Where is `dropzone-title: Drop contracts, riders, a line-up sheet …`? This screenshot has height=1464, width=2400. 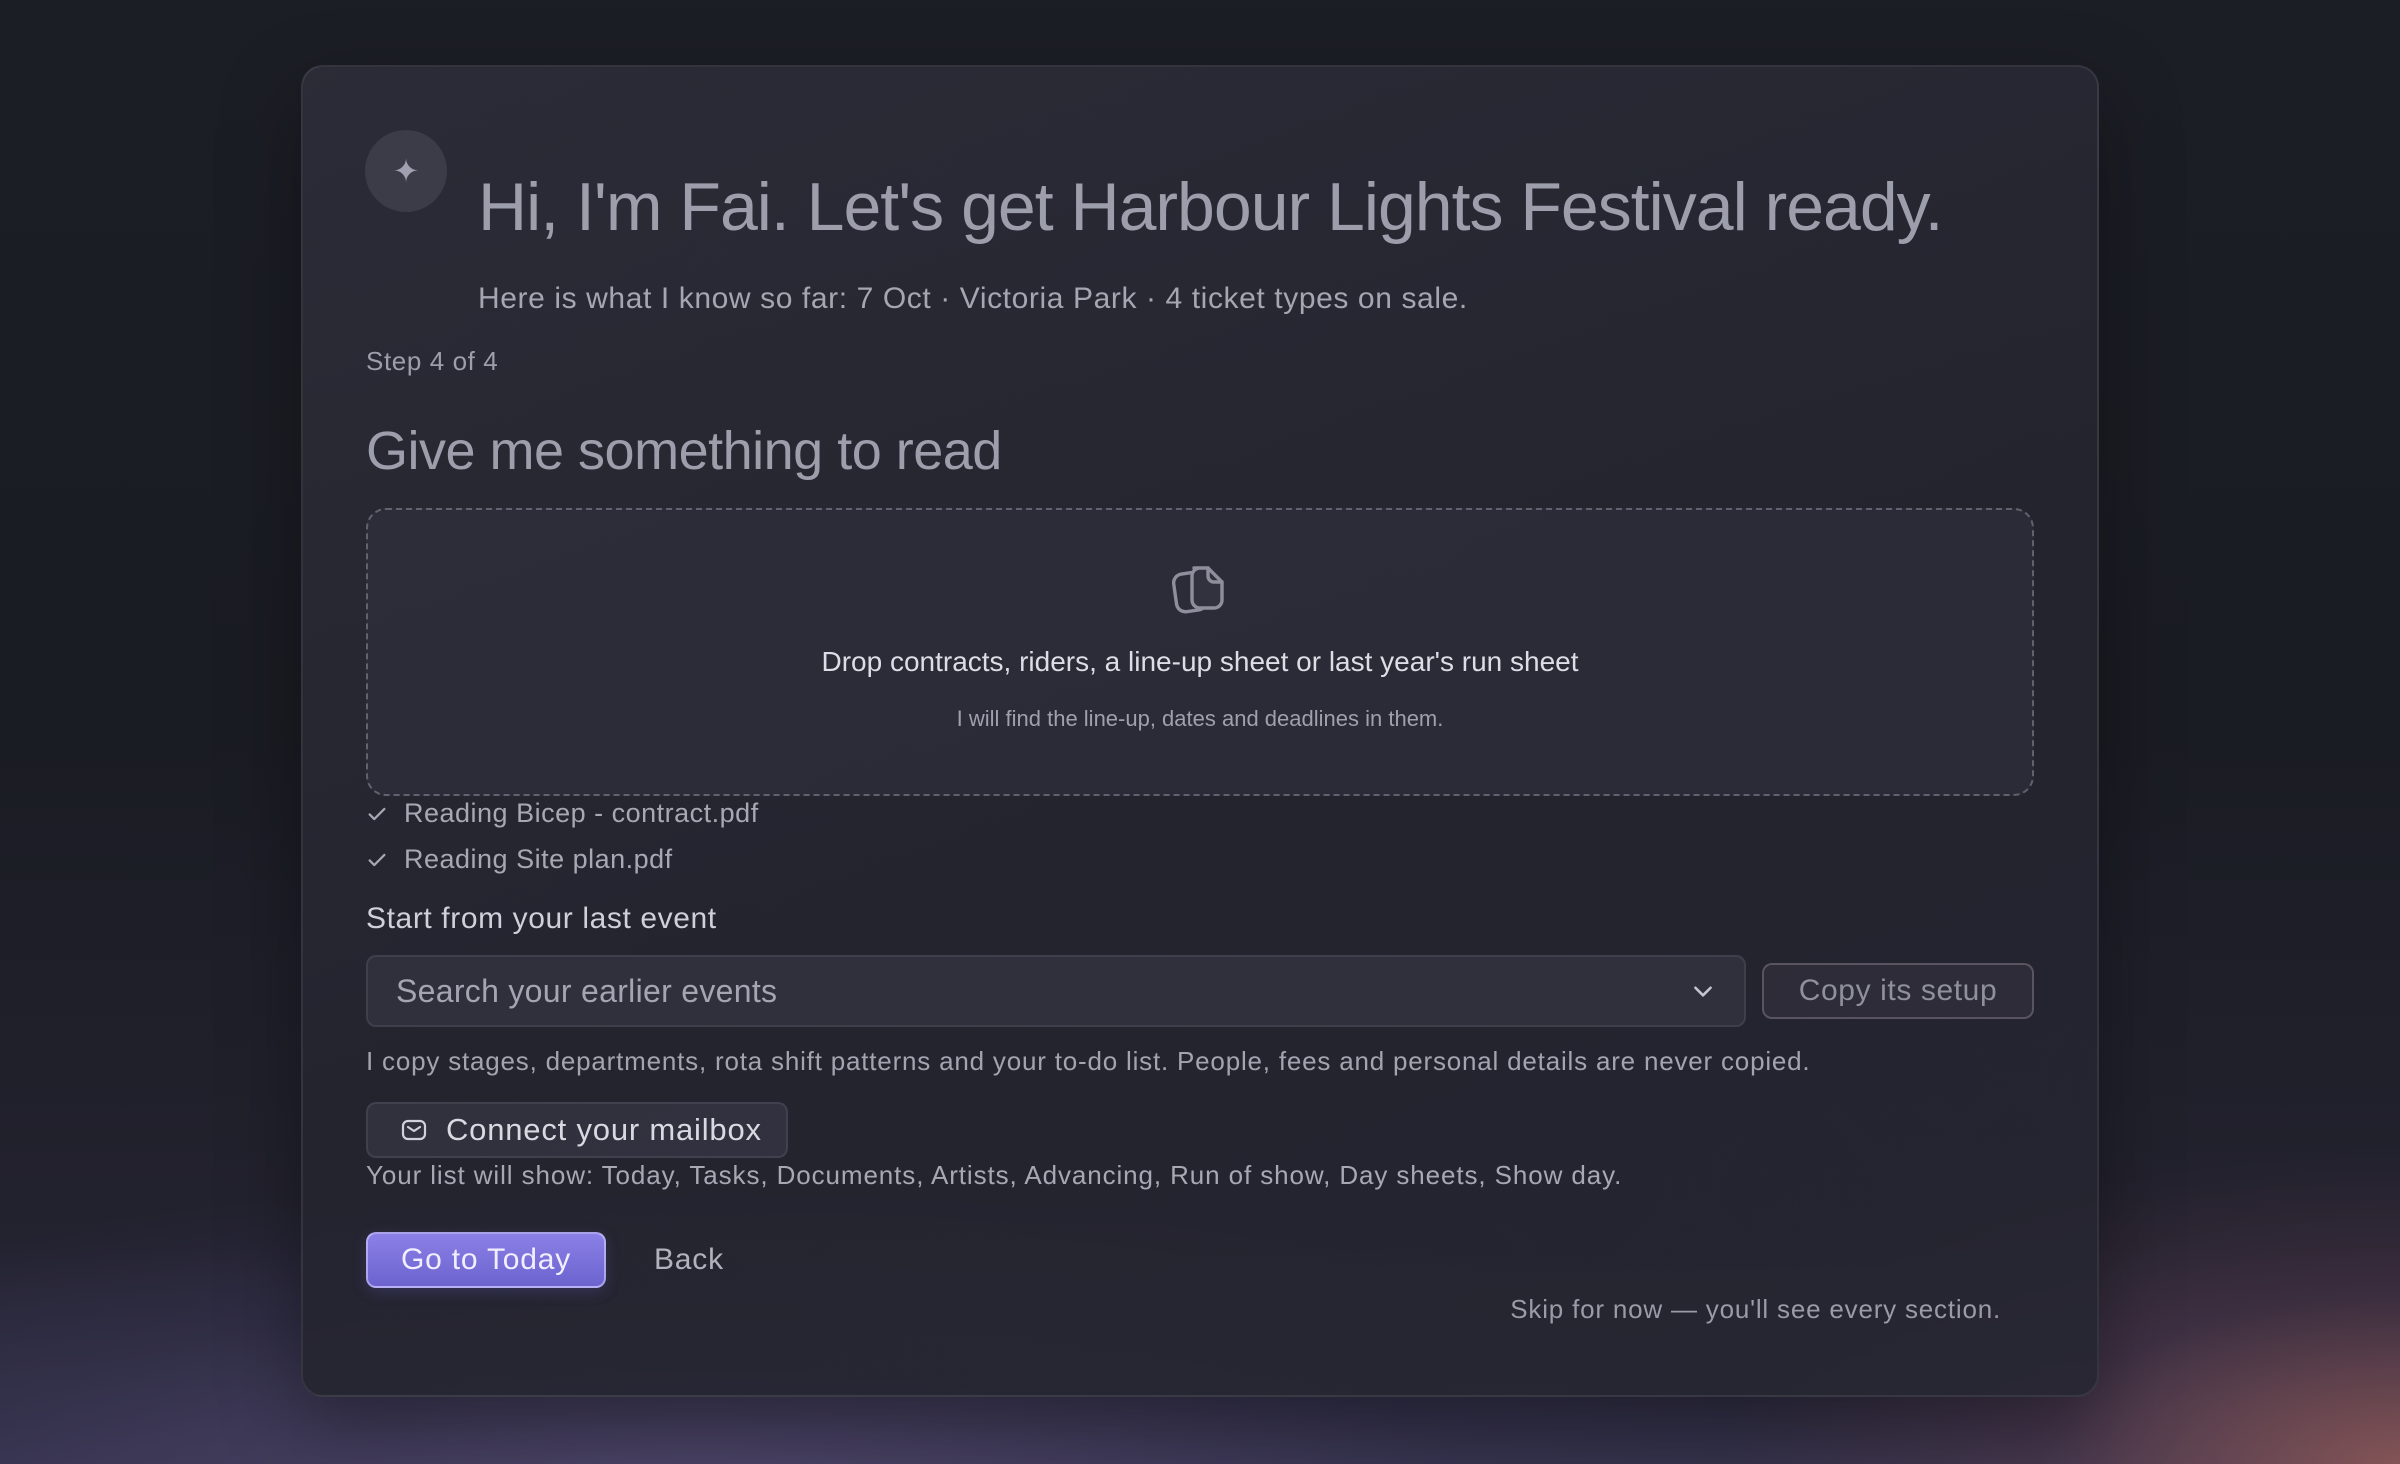
dropzone-title: Drop contracts, riders, a line-up sheet … is located at coordinates (1200, 661).